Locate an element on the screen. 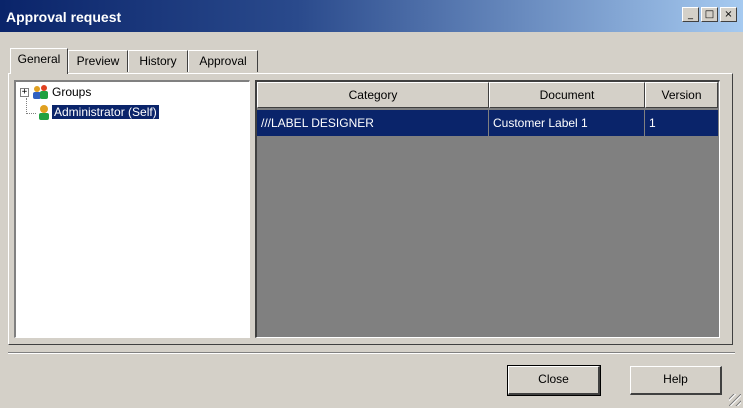 The width and height of the screenshot is (743, 408). tree-item-groups: + Groups is located at coordinates (56, 92).